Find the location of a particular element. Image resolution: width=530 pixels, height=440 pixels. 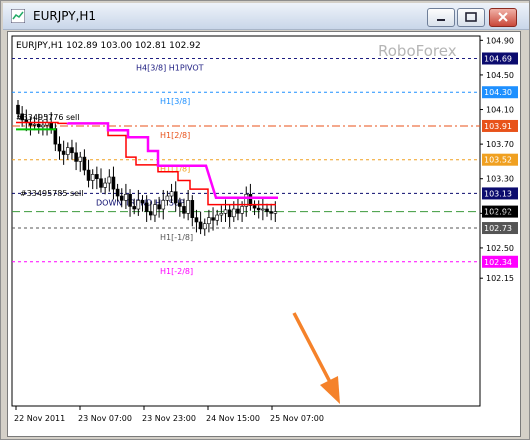

minimize-button is located at coordinates (441, 17).